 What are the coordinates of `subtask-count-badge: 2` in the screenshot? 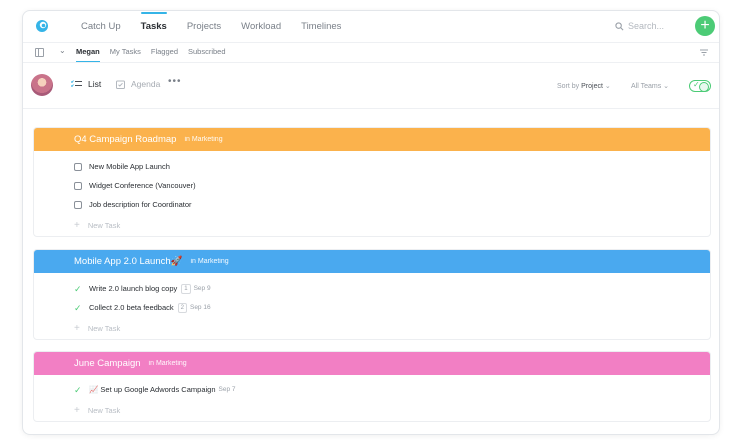 It's located at (182, 307).